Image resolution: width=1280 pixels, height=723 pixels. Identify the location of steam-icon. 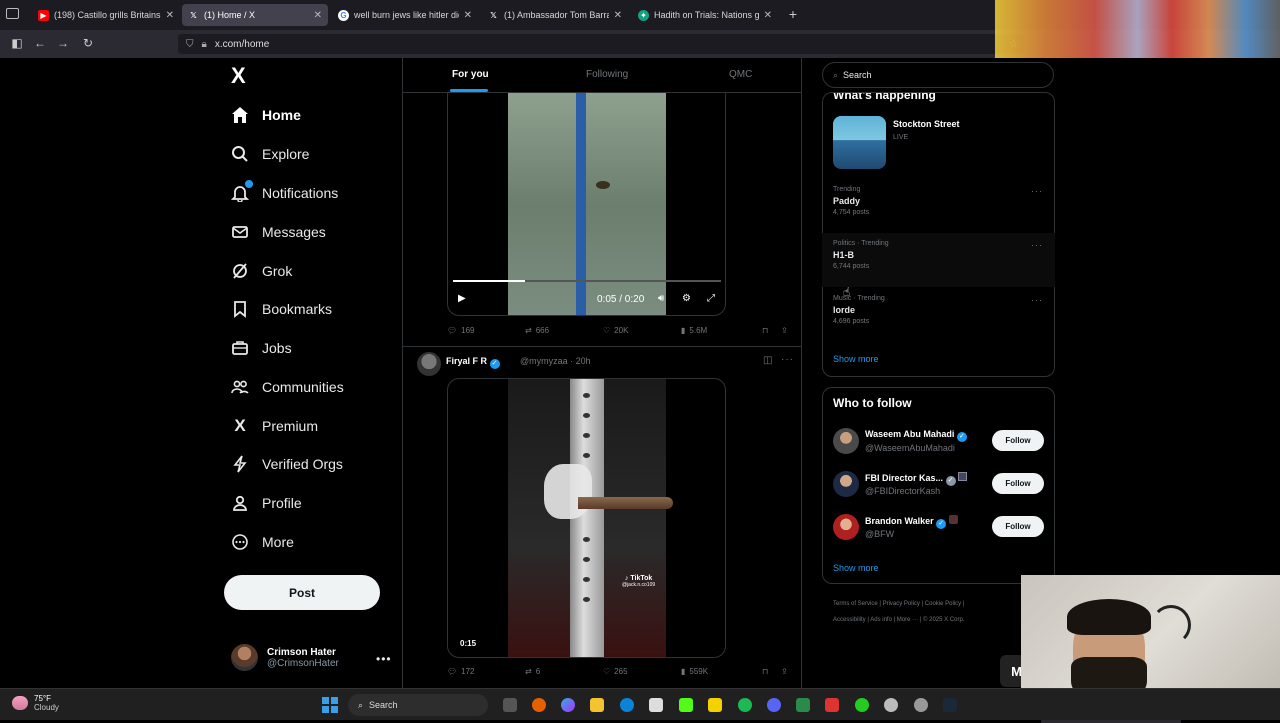
(950, 705).